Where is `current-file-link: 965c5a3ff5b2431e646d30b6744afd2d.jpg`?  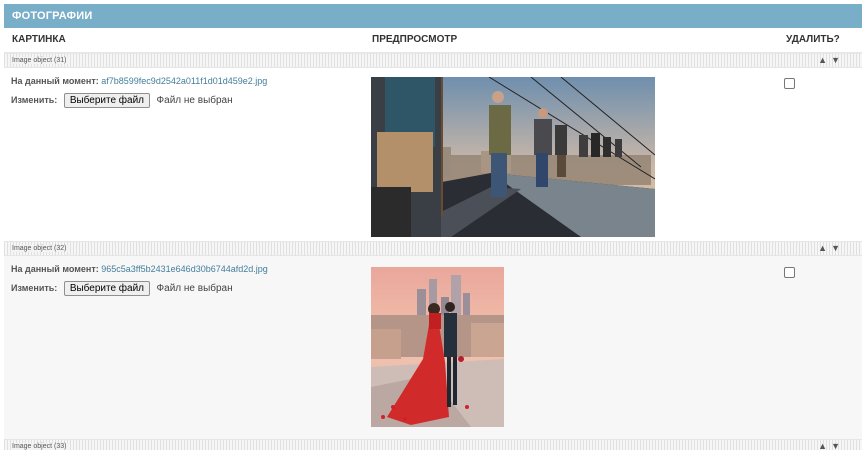 current-file-link: 965c5a3ff5b2431e646d30b6744afd2d.jpg is located at coordinates (184, 269).